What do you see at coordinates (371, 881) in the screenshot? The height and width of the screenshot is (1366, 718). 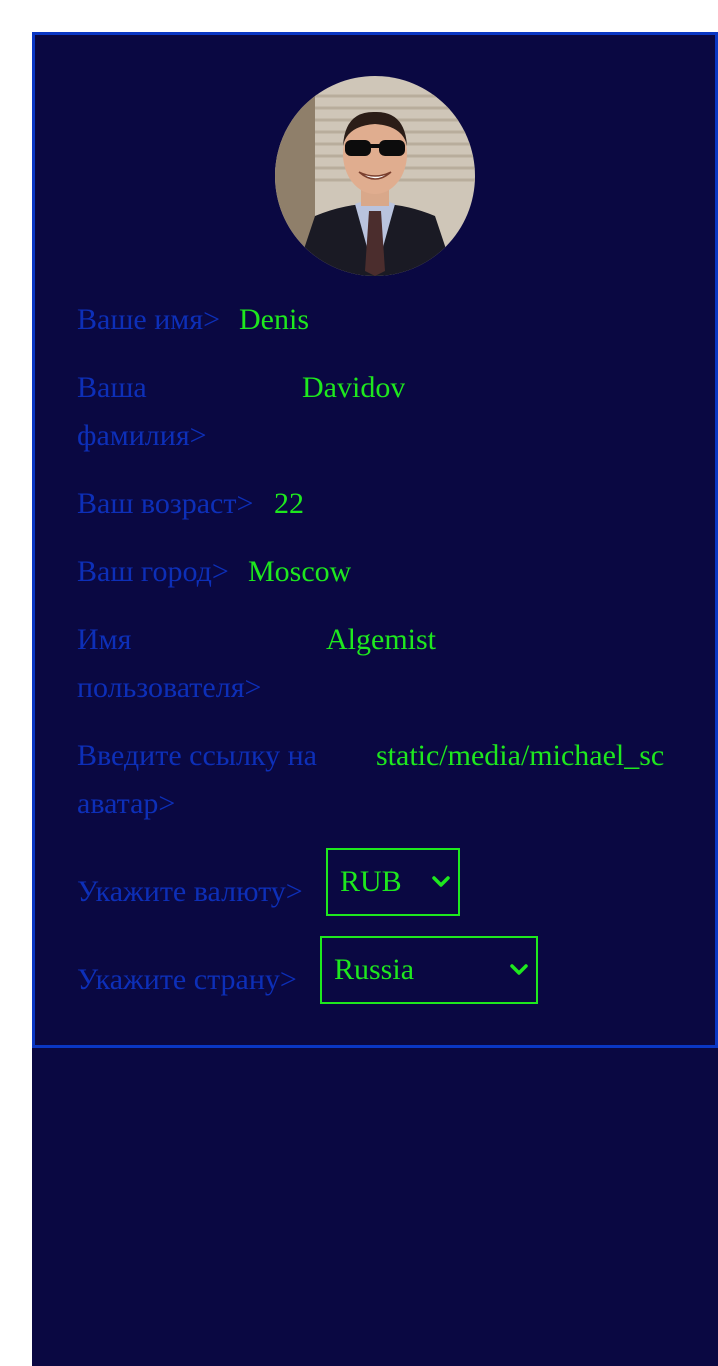 I see `currency-select-value: RUB` at bounding box center [371, 881].